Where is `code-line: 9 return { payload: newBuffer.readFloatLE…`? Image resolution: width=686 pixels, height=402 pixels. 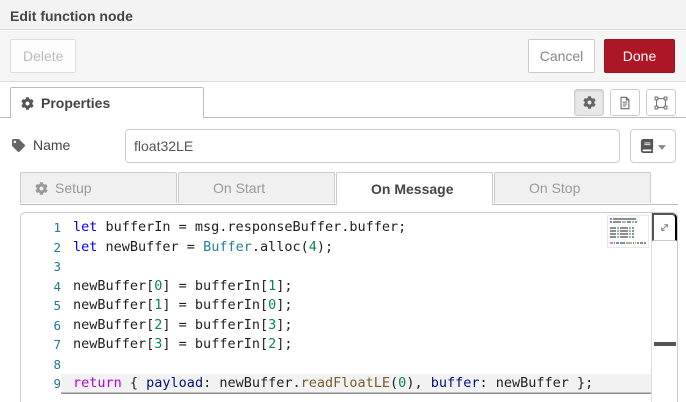 code-line: 9 return { payload: newBuffer.readFloatLE… is located at coordinates (336, 384).